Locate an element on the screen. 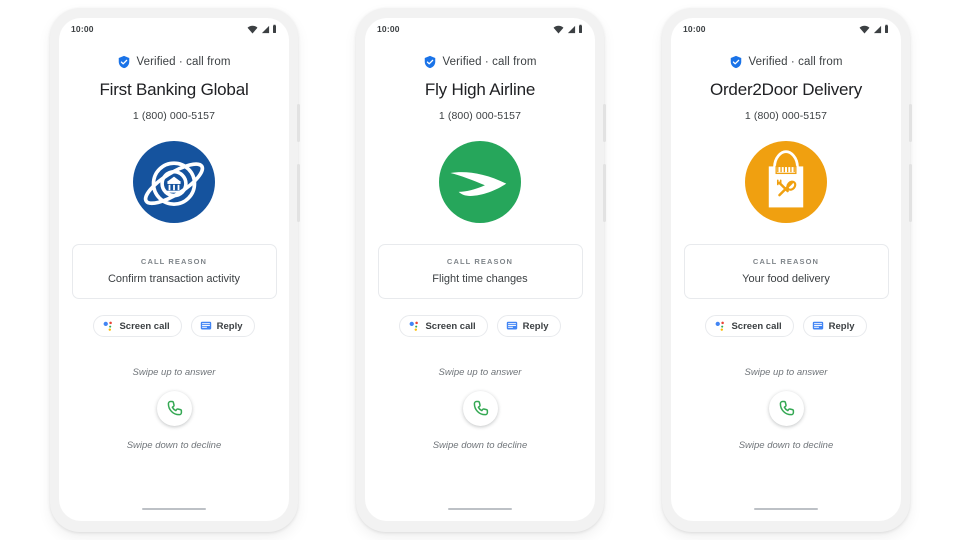  airline-swoosh-logo-glyph is located at coordinates (480, 182).